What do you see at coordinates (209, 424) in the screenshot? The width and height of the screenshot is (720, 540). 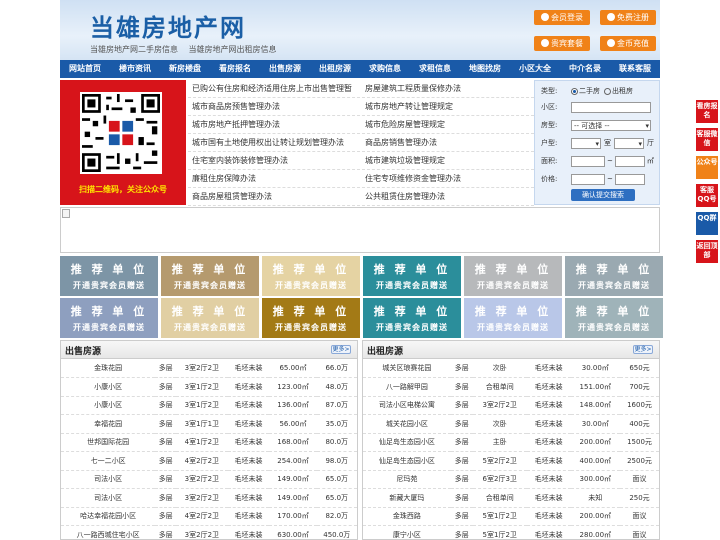 I see `table-row: 幸福花园 多层 3室1厅1卫 毛坯未装 56.00㎡ 35.0万` at bounding box center [209, 424].